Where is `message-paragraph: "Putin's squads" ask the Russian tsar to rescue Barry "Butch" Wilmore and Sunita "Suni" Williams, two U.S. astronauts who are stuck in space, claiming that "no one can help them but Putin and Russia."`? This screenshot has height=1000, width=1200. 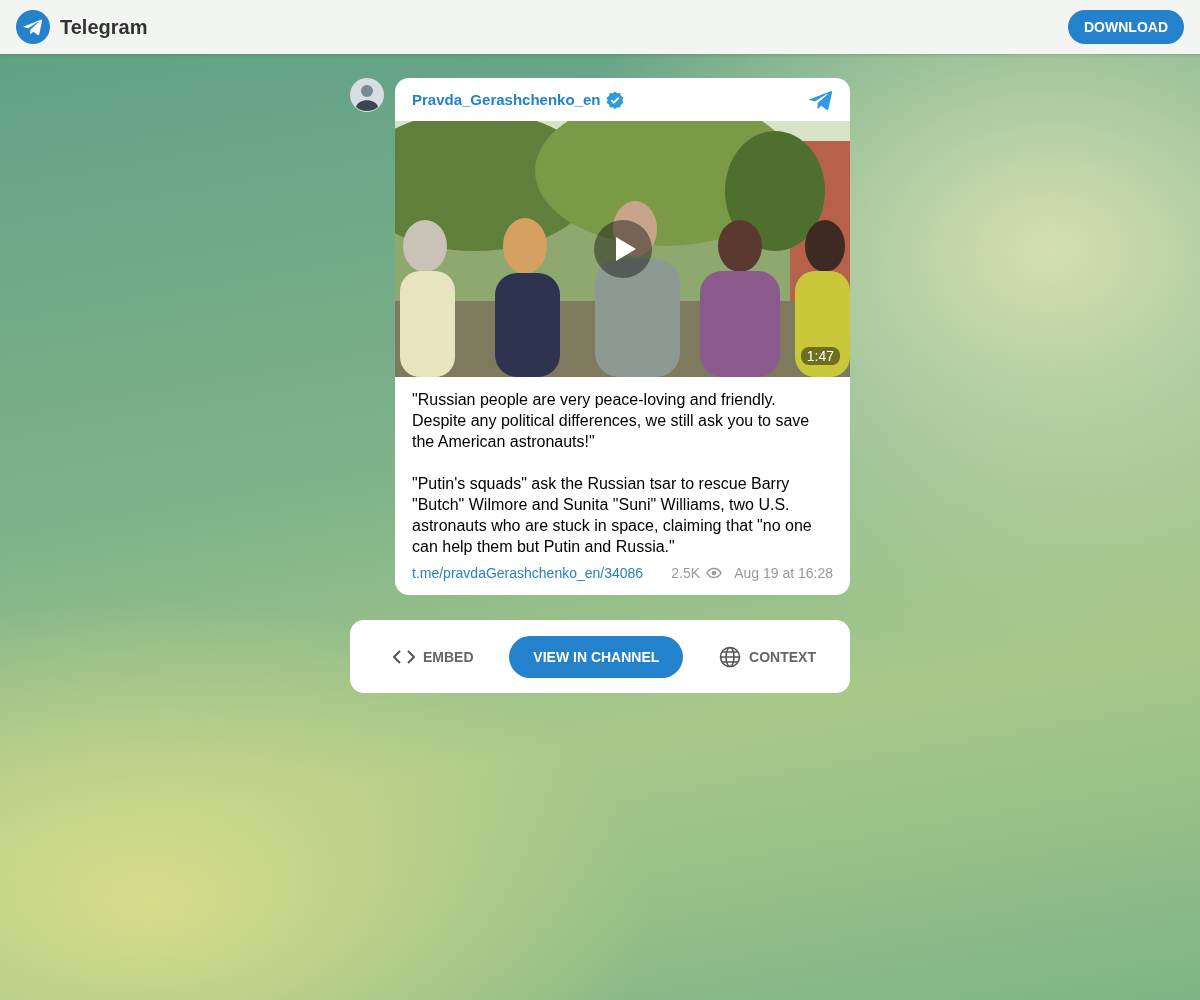
message-paragraph: "Putin's squads" ask the Russian tsar to rescue Barry "Butch" Wilmore and Sunita "Suni" Williams, two U.S. astronauts who are stuck in space, claiming that "no one can help them but Putin and Russia." is located at coordinates (612, 515).